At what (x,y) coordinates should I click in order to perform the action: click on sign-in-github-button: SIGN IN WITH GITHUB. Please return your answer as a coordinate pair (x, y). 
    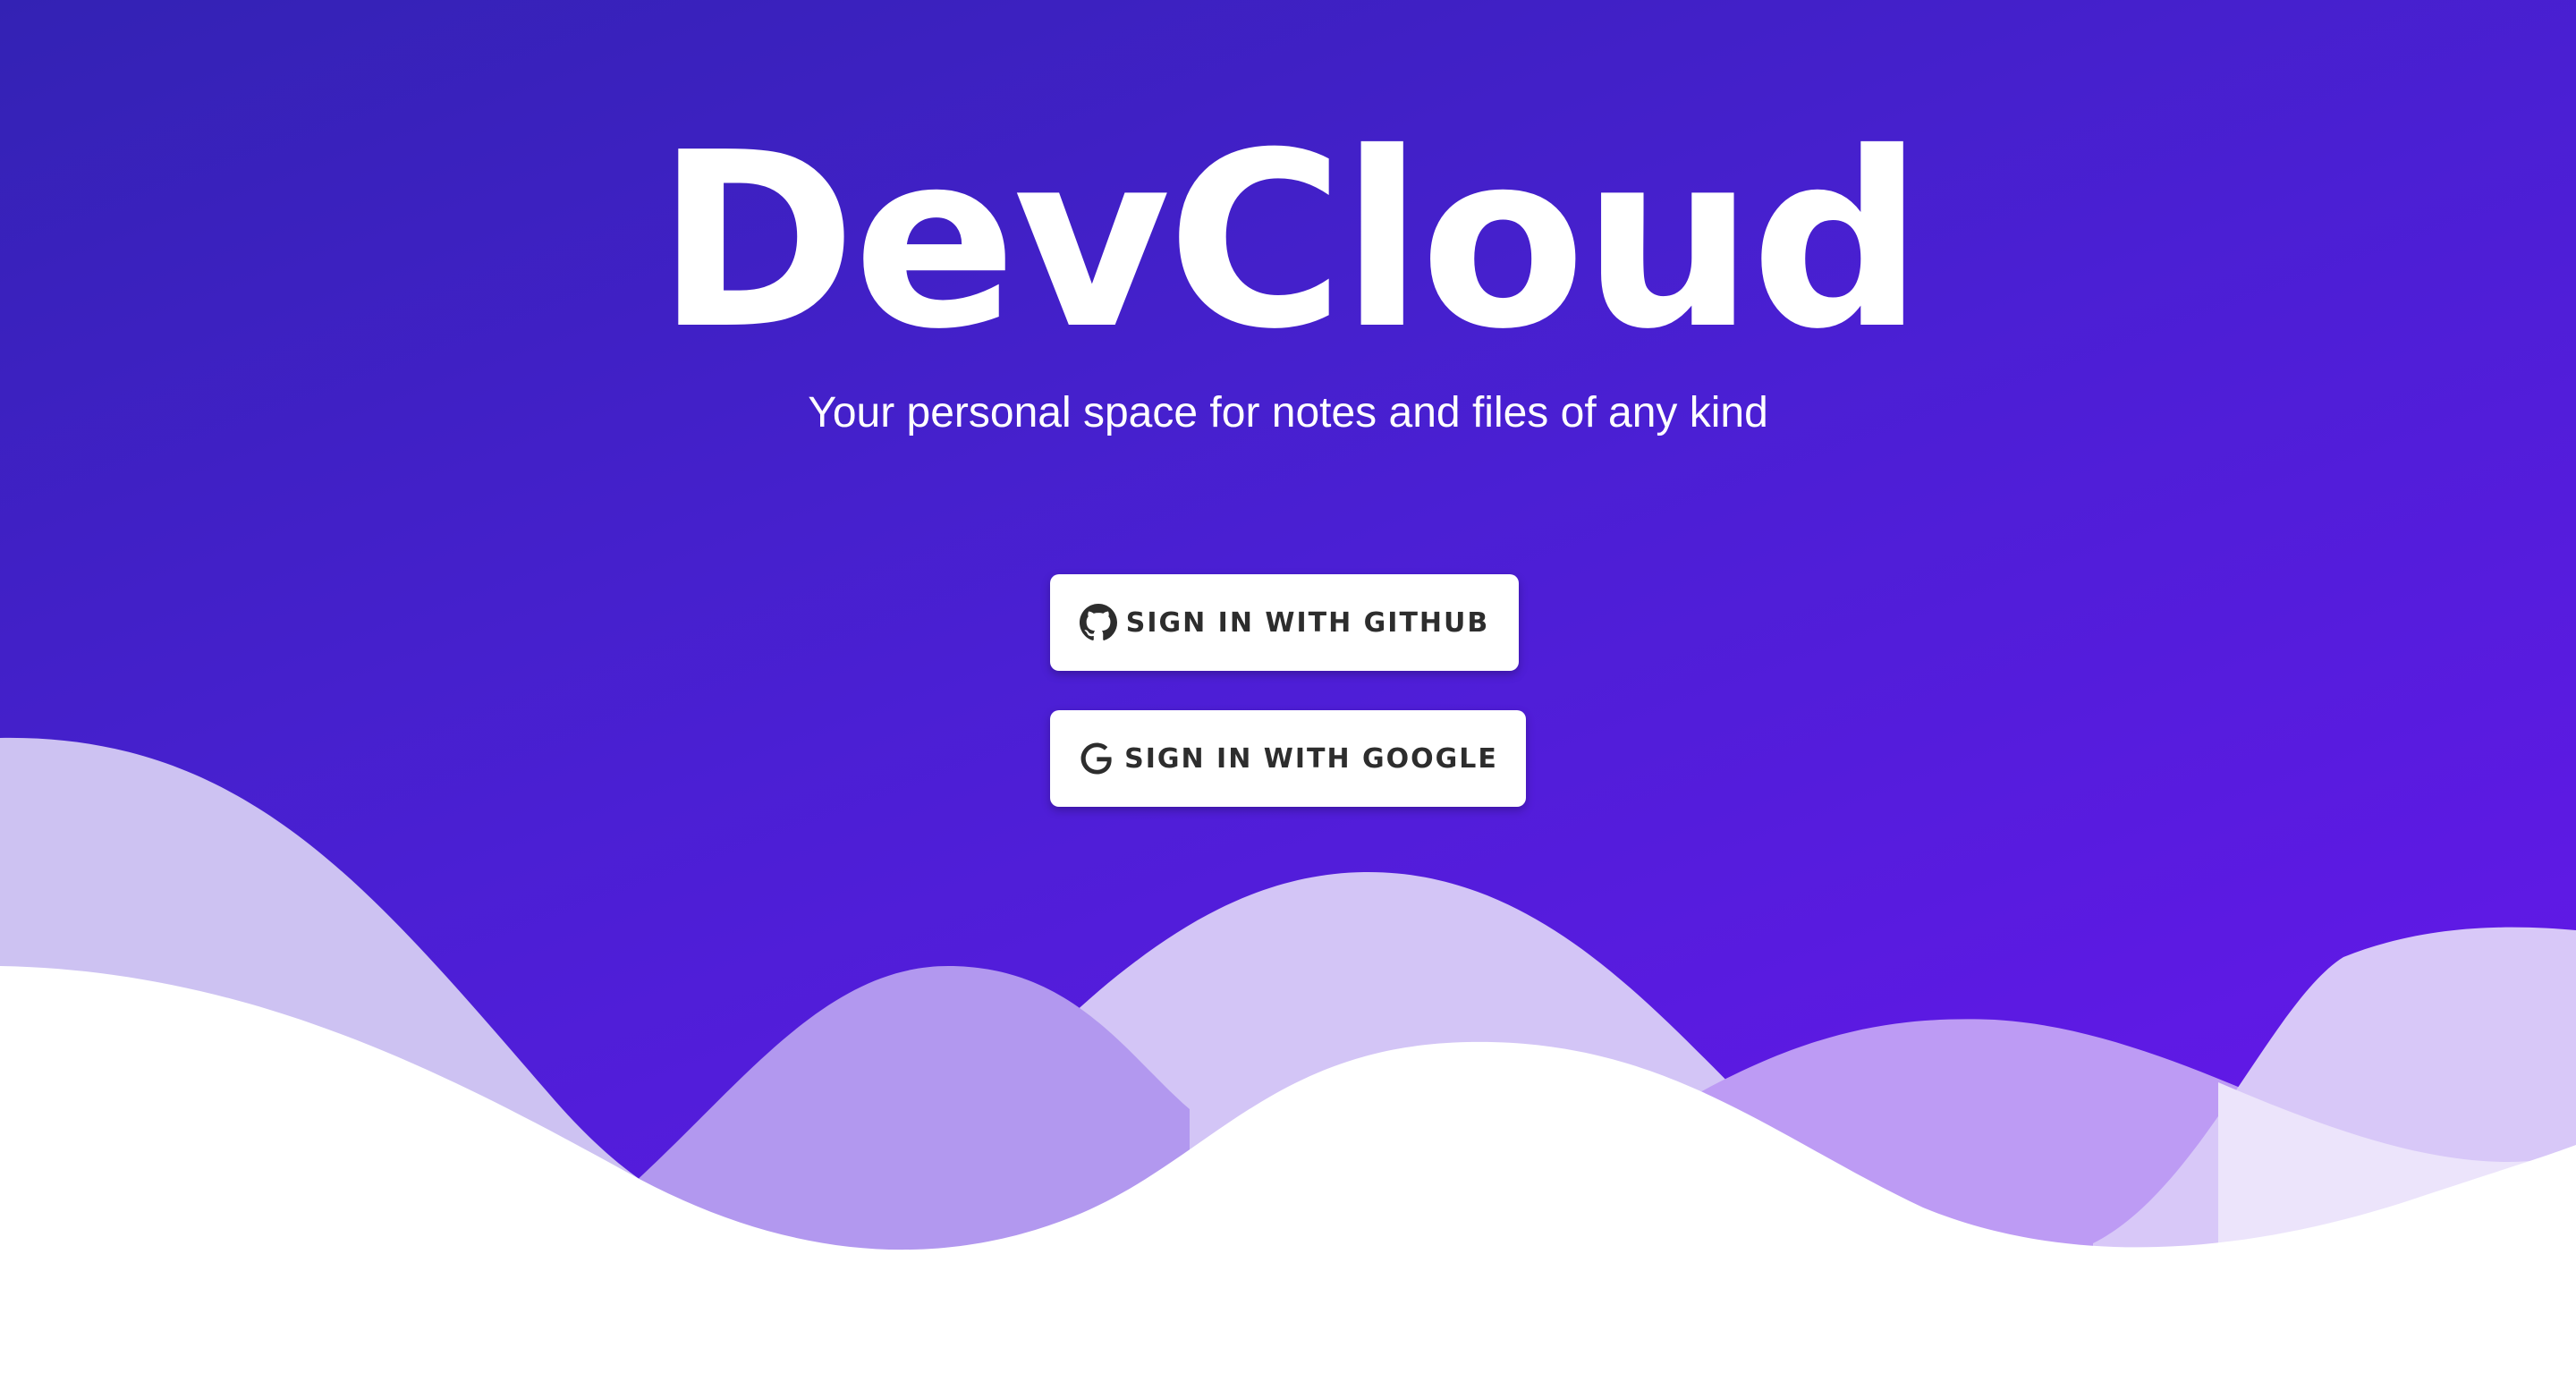
    Looking at the image, I should click on (1284, 622).